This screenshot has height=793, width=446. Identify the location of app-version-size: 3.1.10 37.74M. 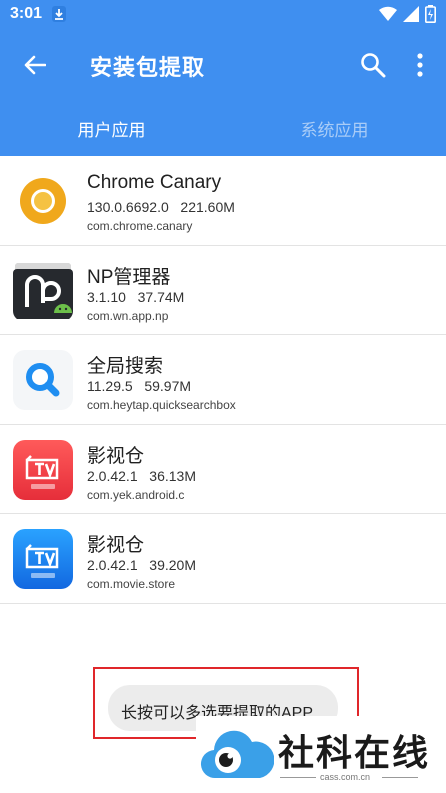
(135, 297).